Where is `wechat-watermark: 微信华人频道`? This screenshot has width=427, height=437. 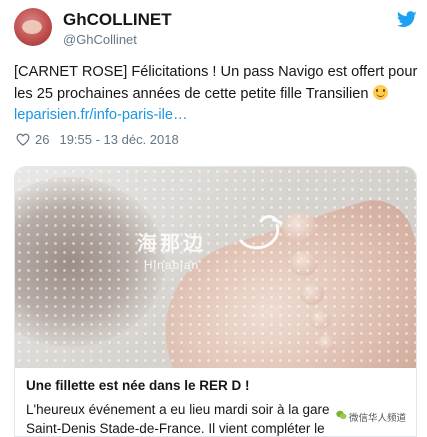 wechat-watermark: 微信华人频道 is located at coordinates (372, 417).